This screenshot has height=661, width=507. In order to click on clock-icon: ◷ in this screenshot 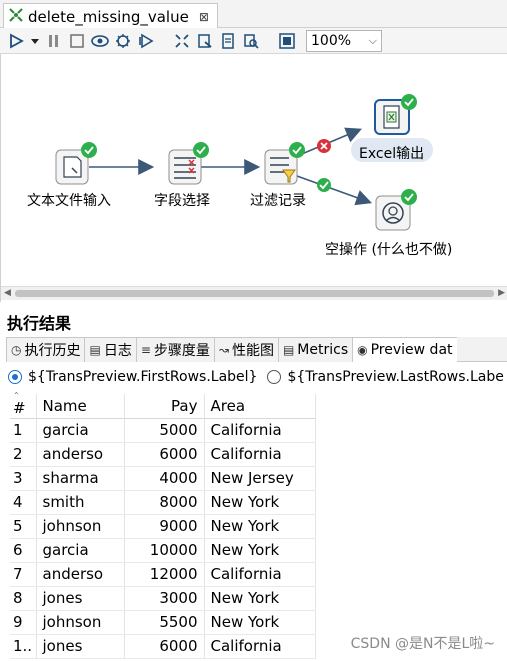, I will do `click(16, 350)`.